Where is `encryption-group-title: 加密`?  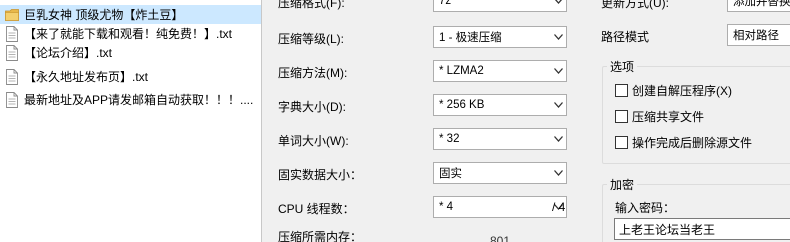
encryption-group-title: 加密 is located at coordinates (622, 184).